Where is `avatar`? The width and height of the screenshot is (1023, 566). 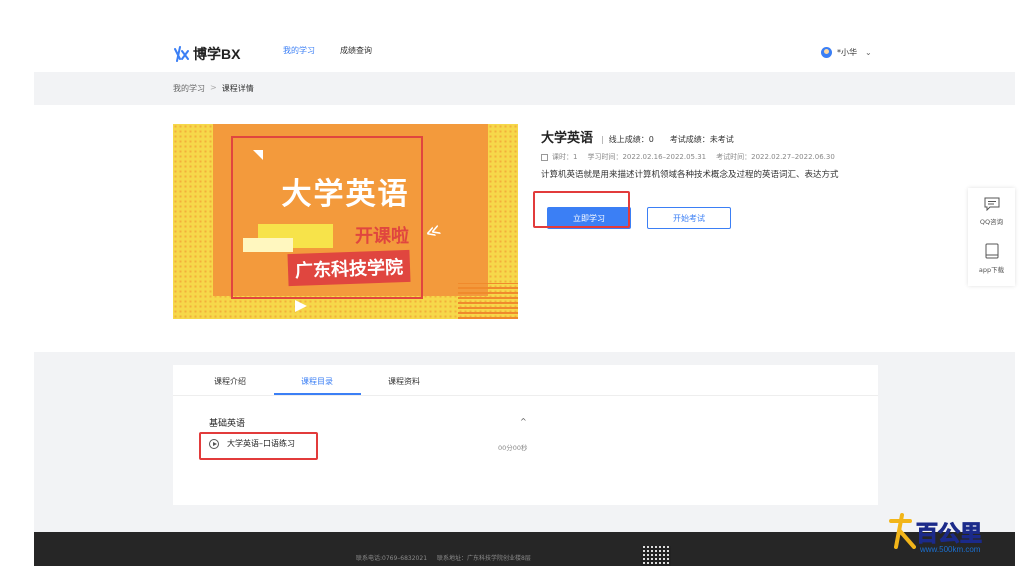 avatar is located at coordinates (826, 52).